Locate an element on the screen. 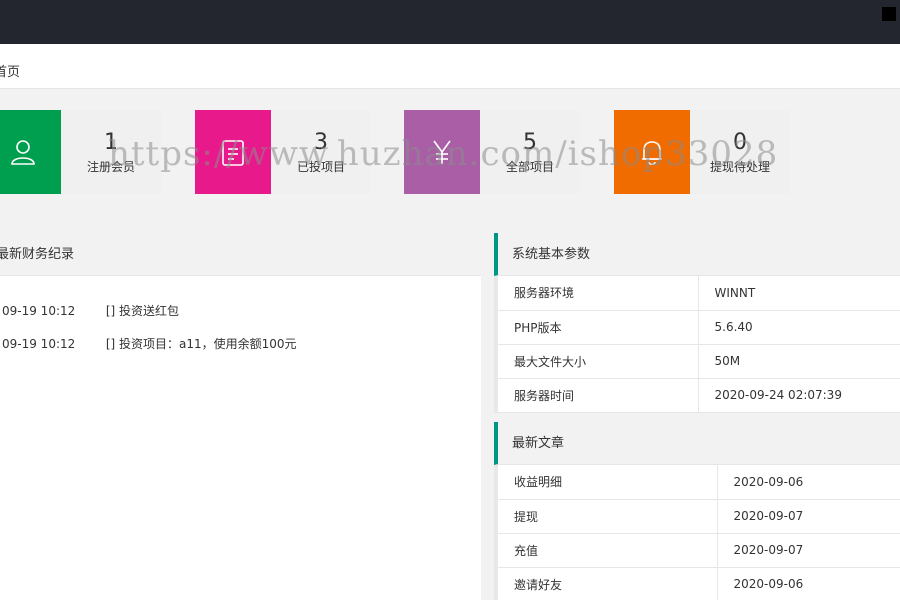 The image size is (900, 600). list-item: 09-19 10:12 [] 投资项目：a11，使用余额100元 is located at coordinates (240, 349).